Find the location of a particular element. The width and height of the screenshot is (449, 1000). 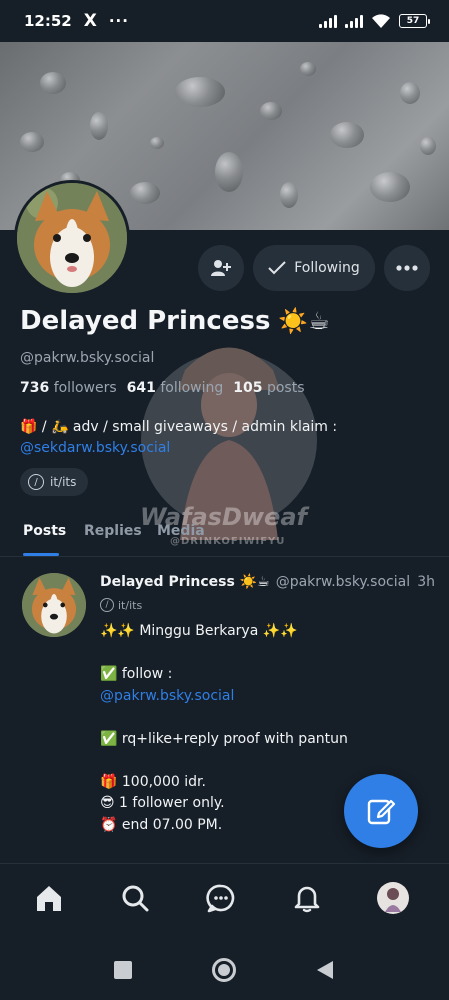

post-line: ✨✨ Minggu Berkarya ✨✨ is located at coordinates (199, 631).